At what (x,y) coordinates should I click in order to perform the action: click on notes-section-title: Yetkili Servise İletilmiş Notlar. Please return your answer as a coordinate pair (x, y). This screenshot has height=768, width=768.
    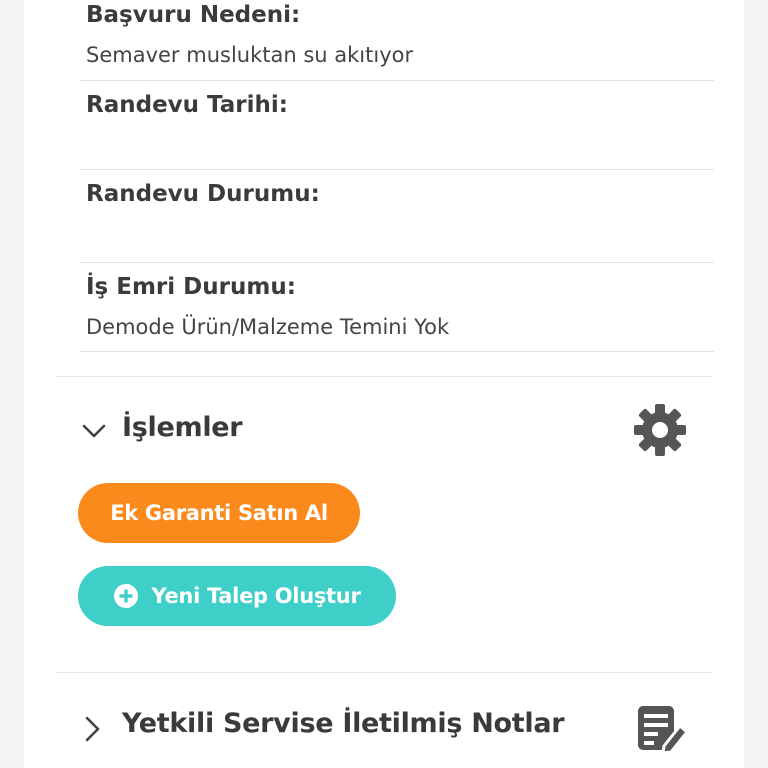
    Looking at the image, I should click on (343, 723).